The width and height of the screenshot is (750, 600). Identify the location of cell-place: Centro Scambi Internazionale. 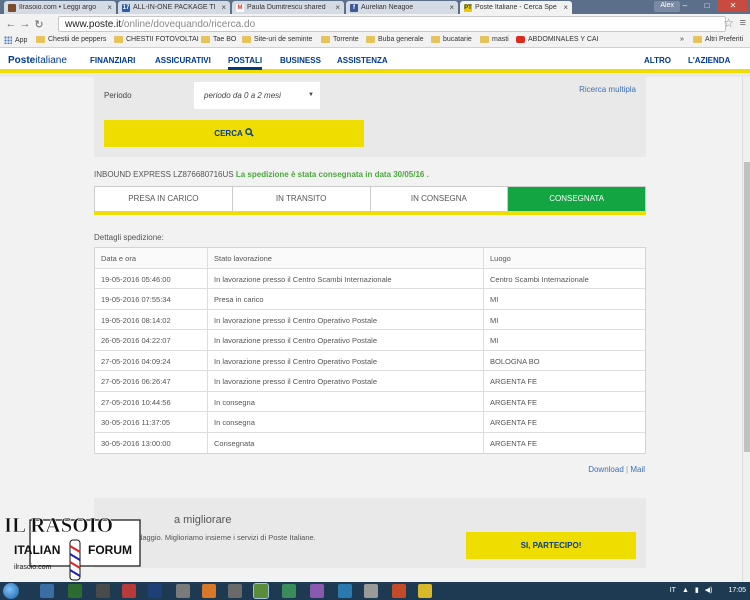
(539, 279).